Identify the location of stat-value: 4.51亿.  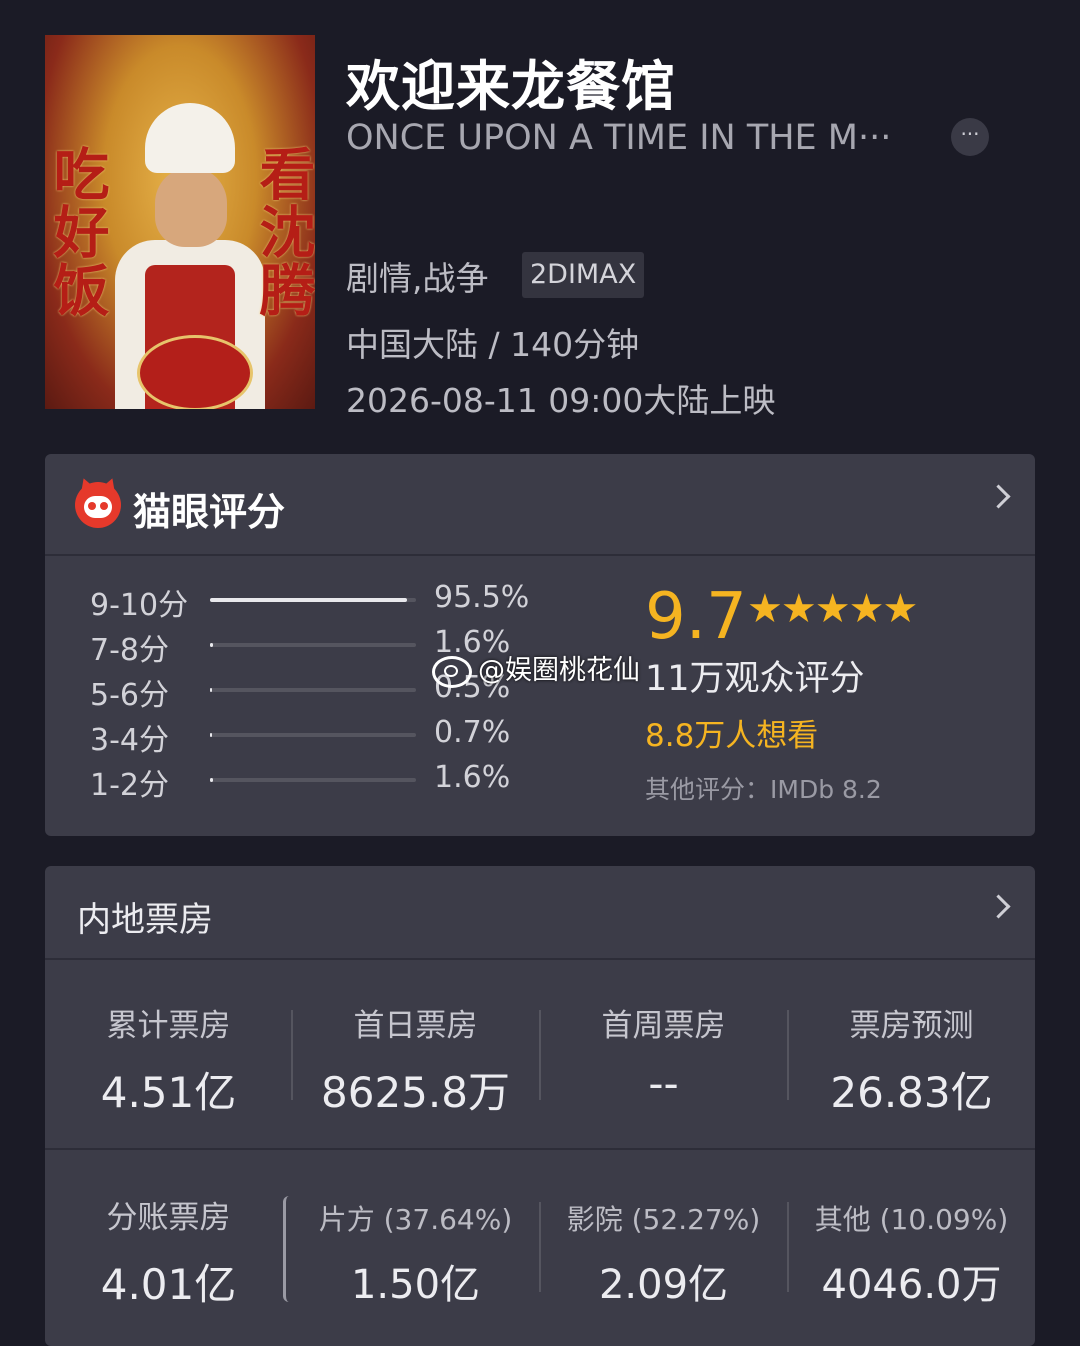
(168, 1092).